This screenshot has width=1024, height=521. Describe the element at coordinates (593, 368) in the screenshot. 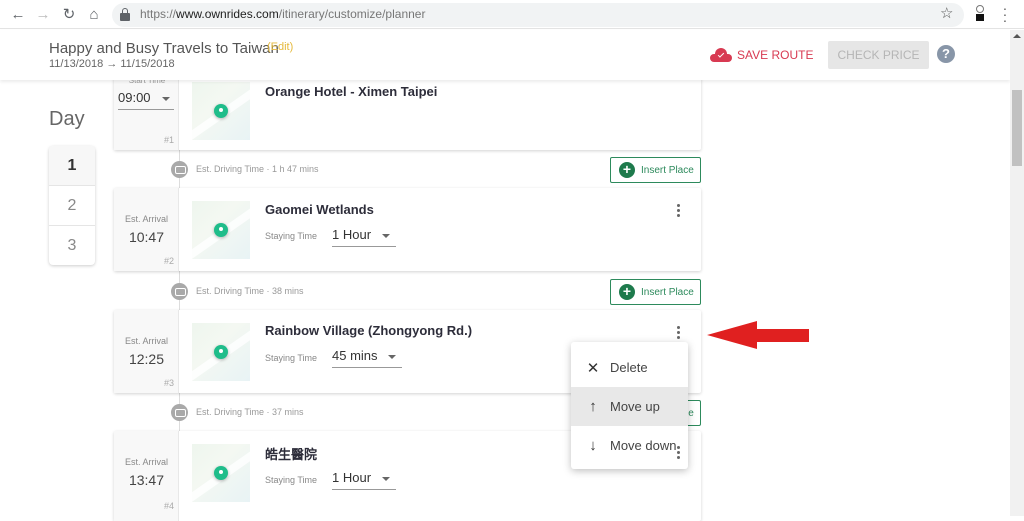

I see `close-icon: ✕` at that location.